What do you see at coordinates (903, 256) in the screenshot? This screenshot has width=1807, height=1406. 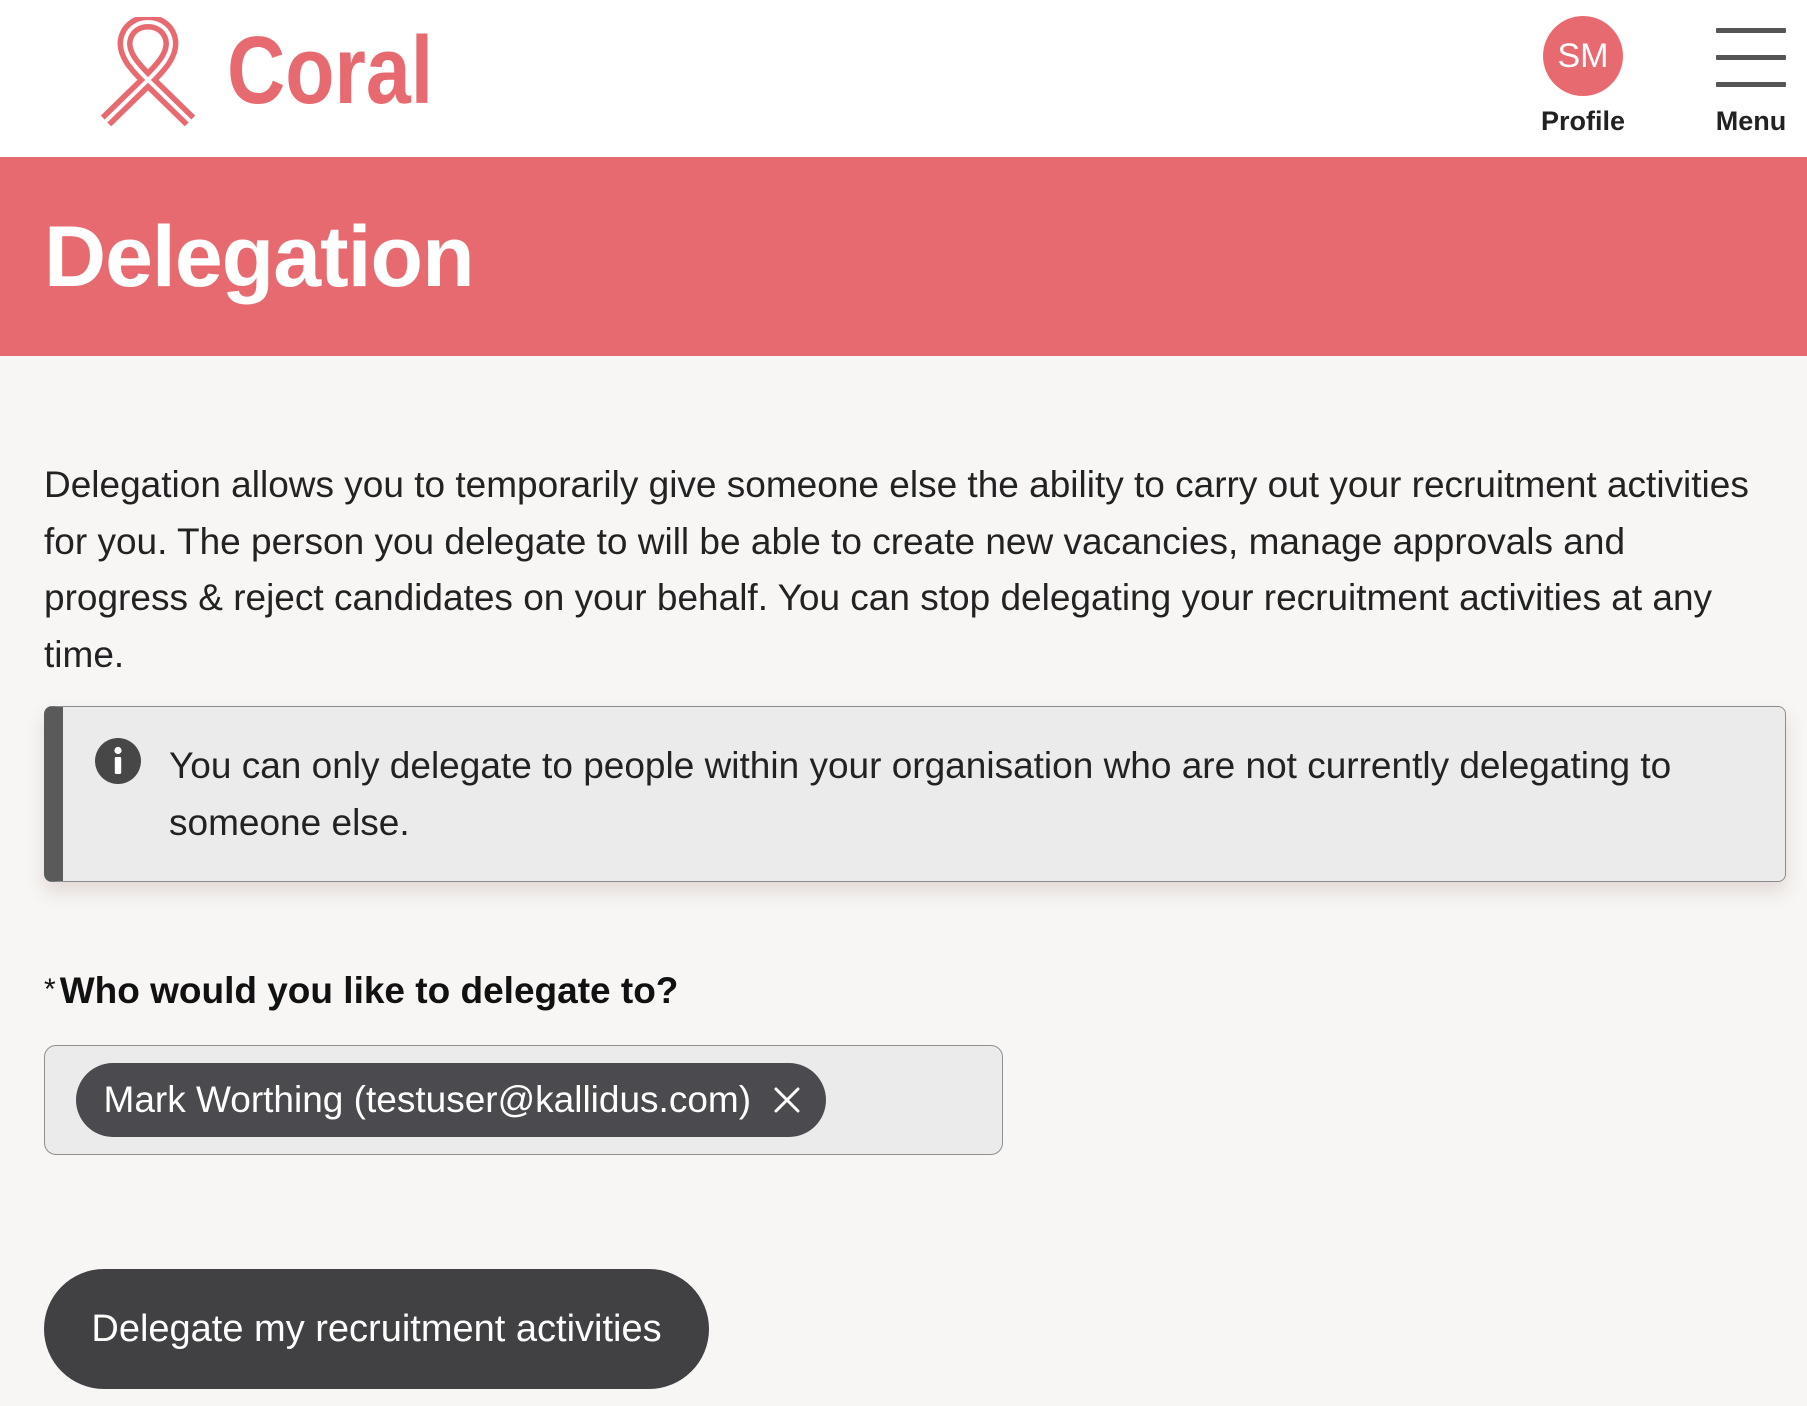 I see `page-banner: Delegation` at bounding box center [903, 256].